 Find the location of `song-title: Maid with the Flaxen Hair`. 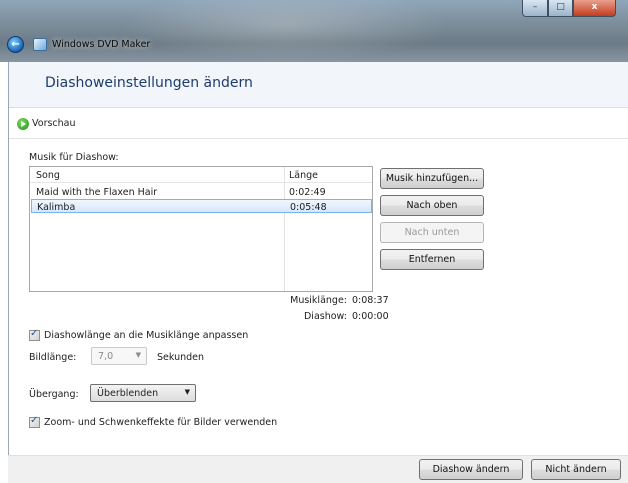

song-title: Maid with the Flaxen Hair is located at coordinates (97, 192).